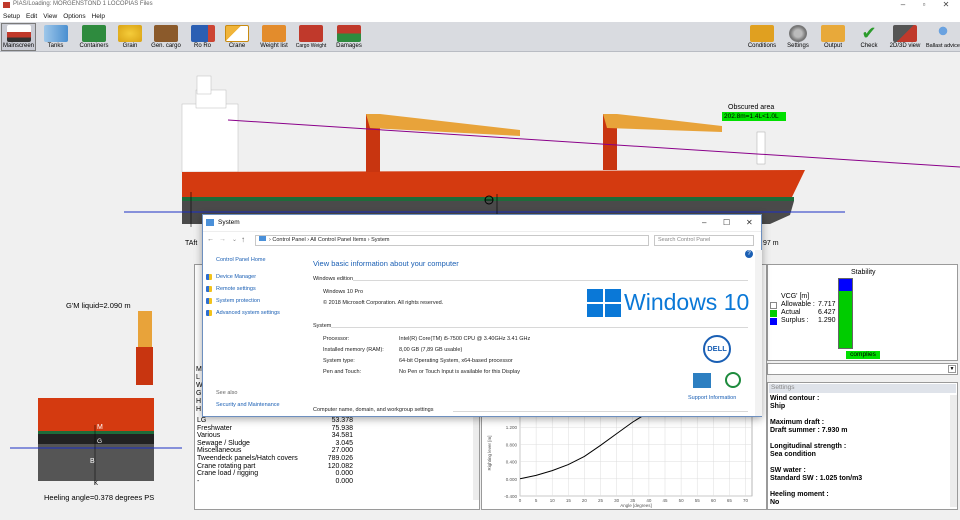 Image resolution: width=960 pixels, height=520 pixels. Describe the element at coordinates (96, 432) in the screenshot. I see `section-hull-green` at that location.